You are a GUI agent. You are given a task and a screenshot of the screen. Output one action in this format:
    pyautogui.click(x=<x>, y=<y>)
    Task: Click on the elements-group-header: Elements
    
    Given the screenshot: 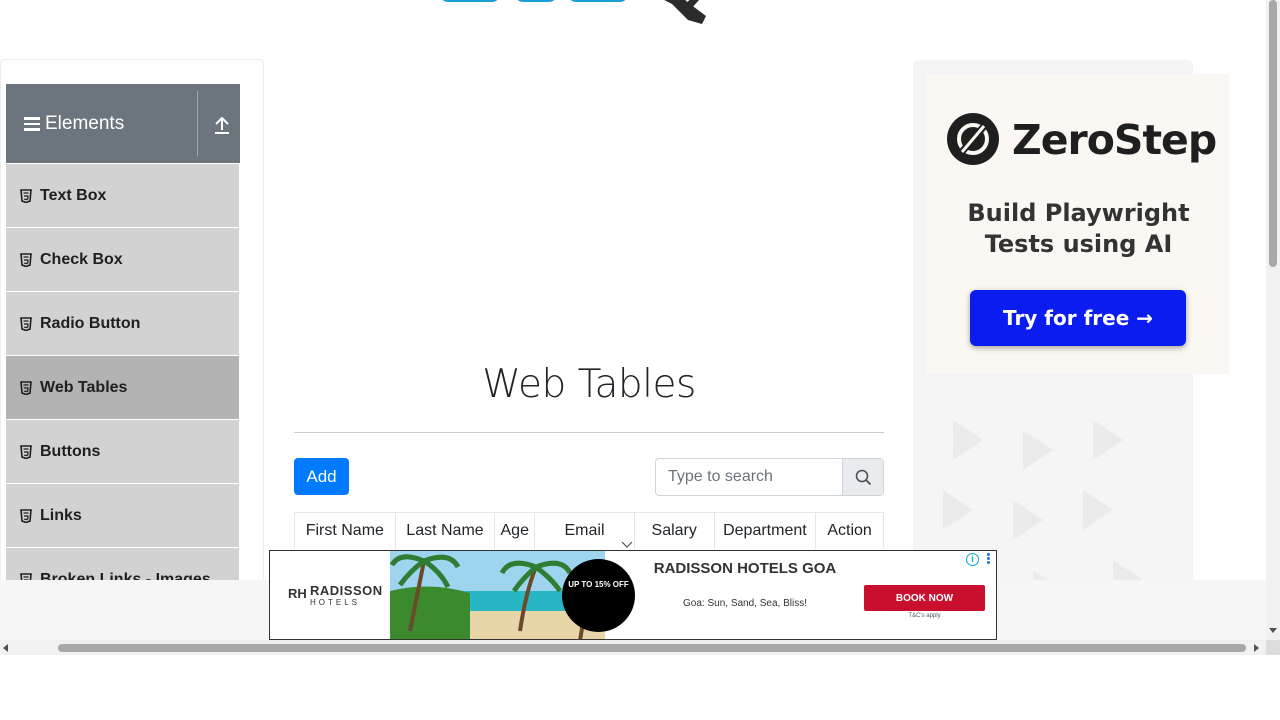 What is the action you would take?
    pyautogui.click(x=123, y=123)
    